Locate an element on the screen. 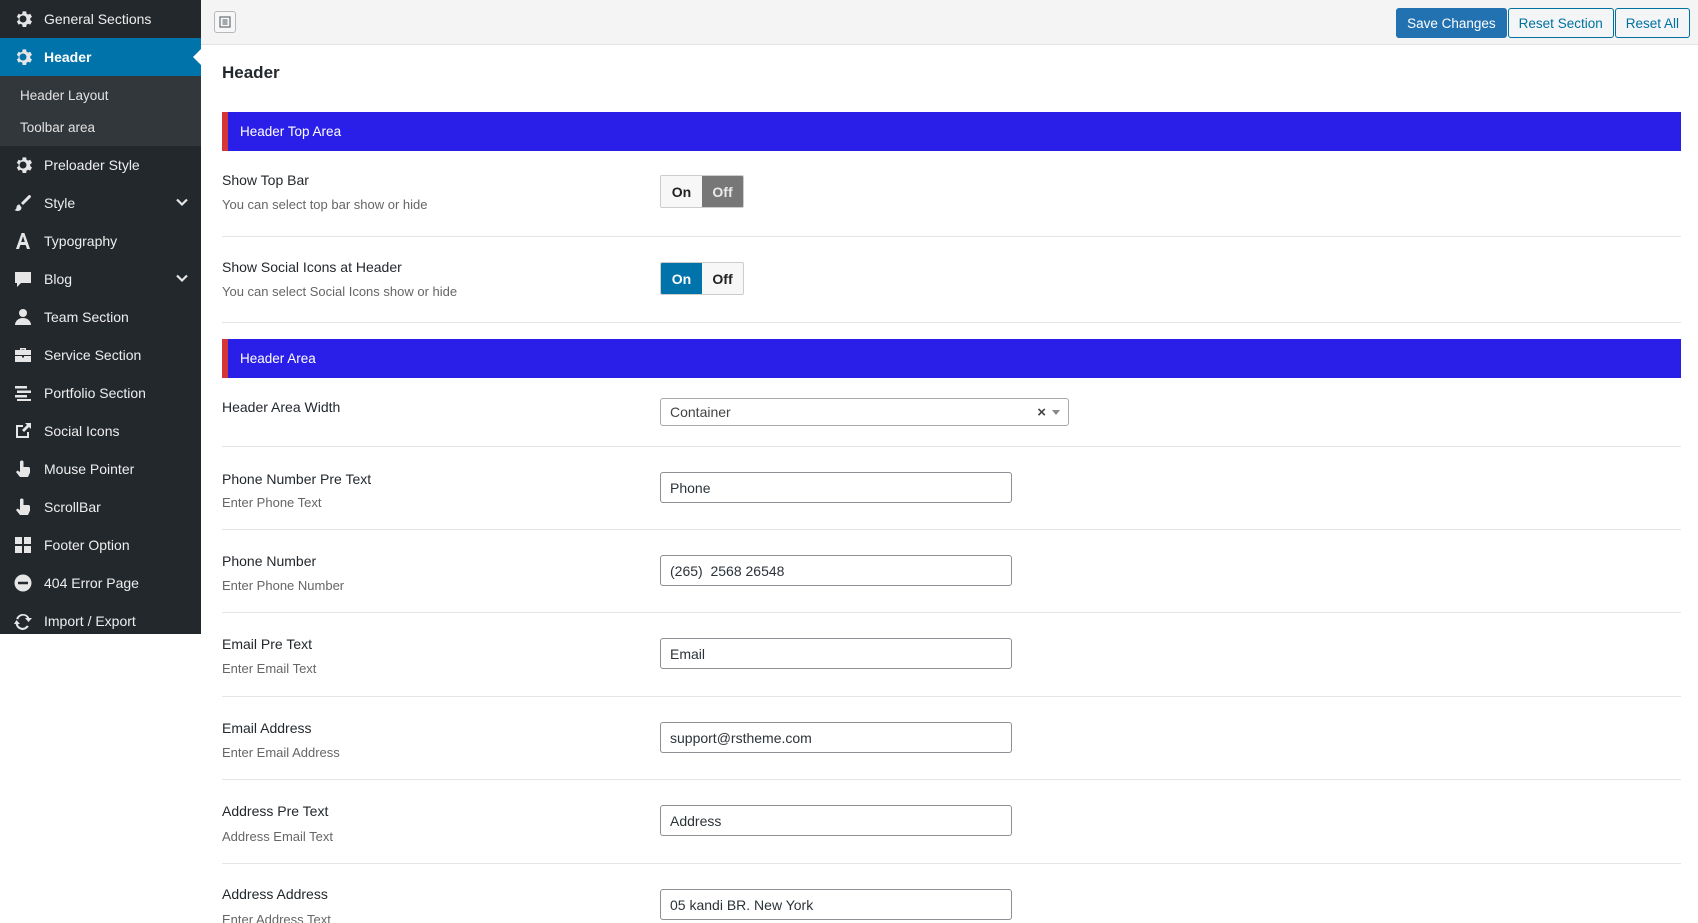 This screenshot has width=1698, height=923. clear-icon: × is located at coordinates (1041, 412).